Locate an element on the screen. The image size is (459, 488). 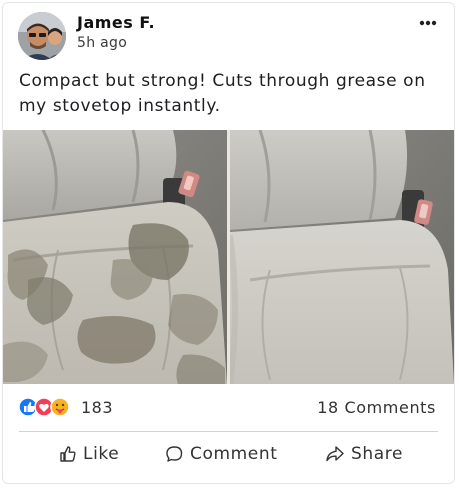
comment-icon is located at coordinates (174, 454).